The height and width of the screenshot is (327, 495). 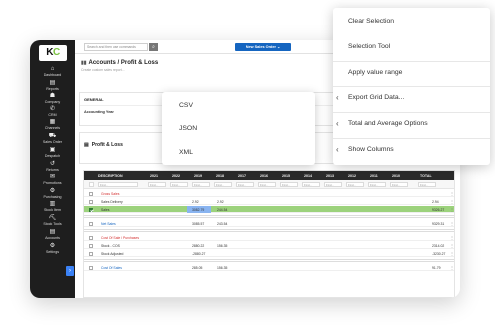 I want to click on table-row: Cost Of Sales 285.05 156.35 91.79 ⋮, so click(x=269, y=267).